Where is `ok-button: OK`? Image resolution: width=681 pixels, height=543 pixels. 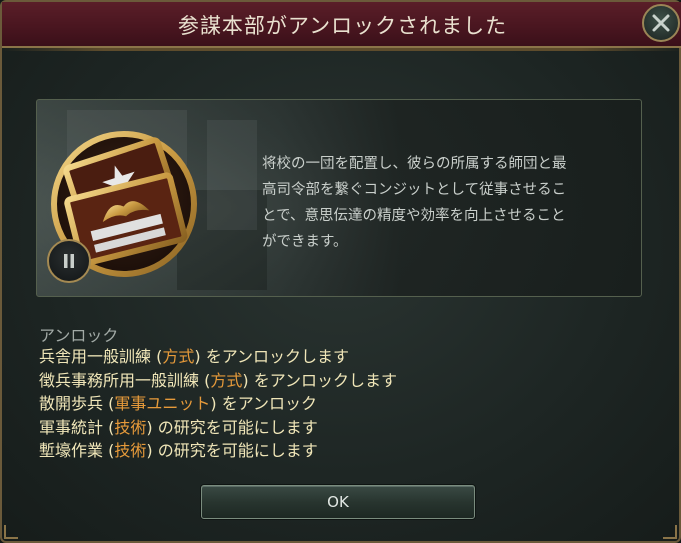
ok-button: OK is located at coordinates (338, 502).